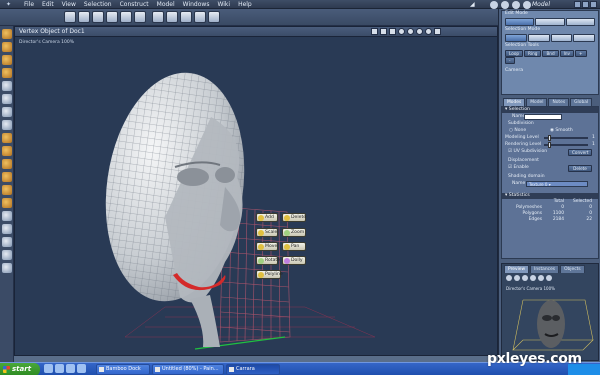 This screenshot has height=375, width=600. What do you see at coordinates (98, 4) in the screenshot?
I see `menu-selection: Selection` at bounding box center [98, 4].